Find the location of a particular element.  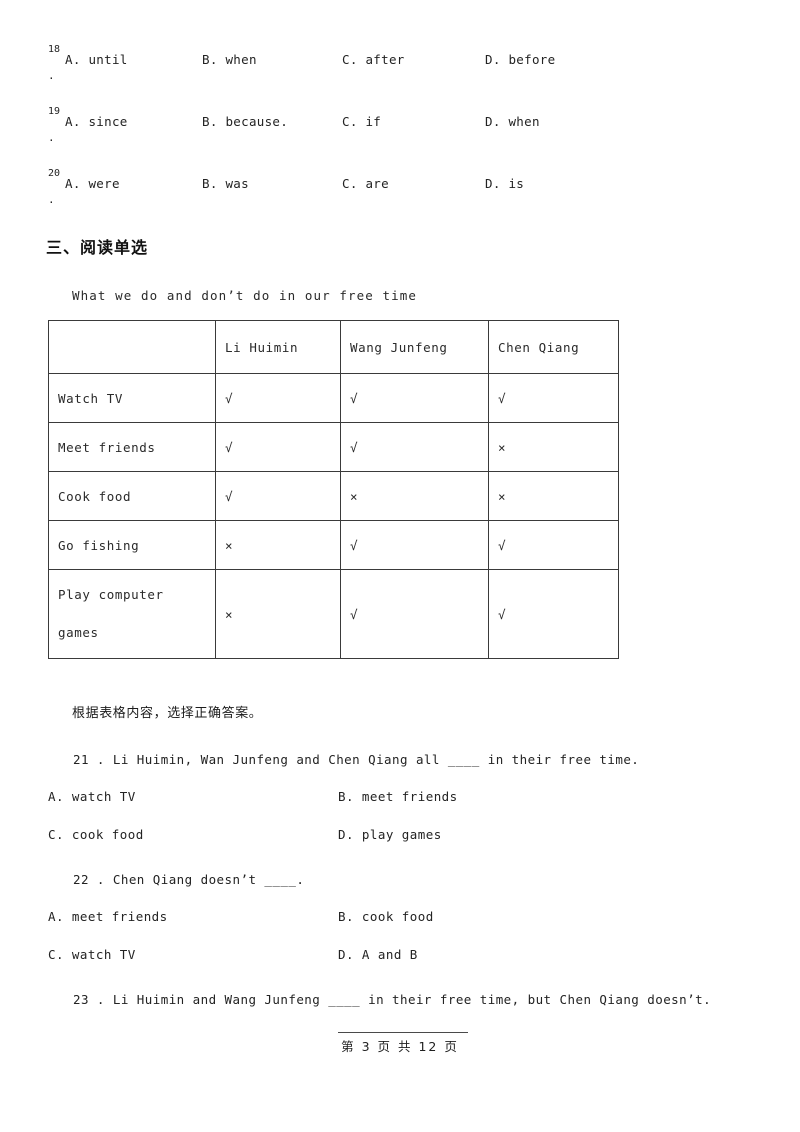

table-row: Play computer games × √ √ is located at coordinates (333, 614).